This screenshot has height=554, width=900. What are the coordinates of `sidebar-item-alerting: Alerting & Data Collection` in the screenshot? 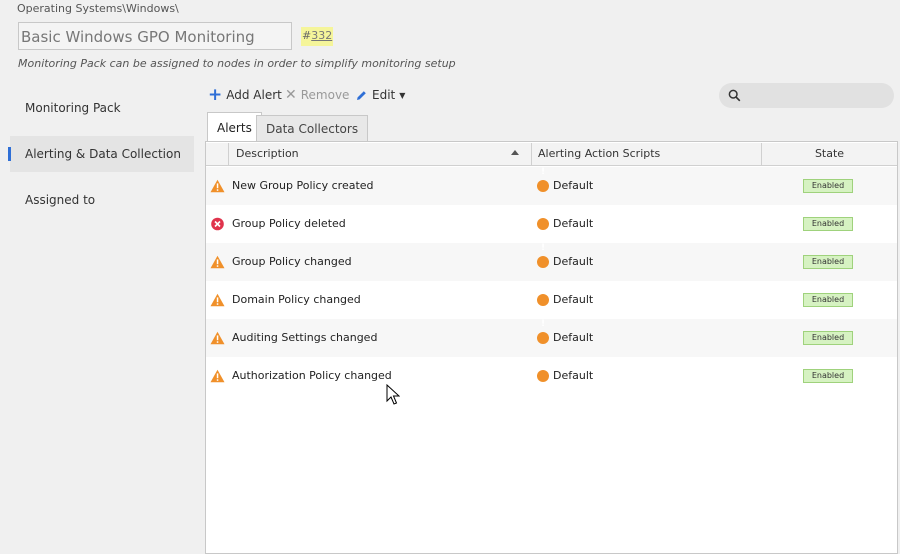 It's located at (101, 154).